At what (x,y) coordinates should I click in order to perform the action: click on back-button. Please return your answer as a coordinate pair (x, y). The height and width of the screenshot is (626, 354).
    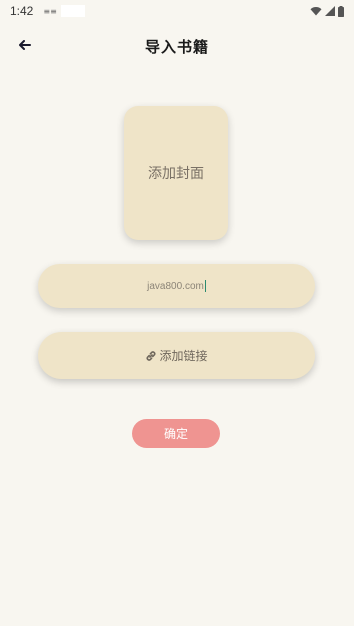
    Looking at the image, I should click on (25, 45).